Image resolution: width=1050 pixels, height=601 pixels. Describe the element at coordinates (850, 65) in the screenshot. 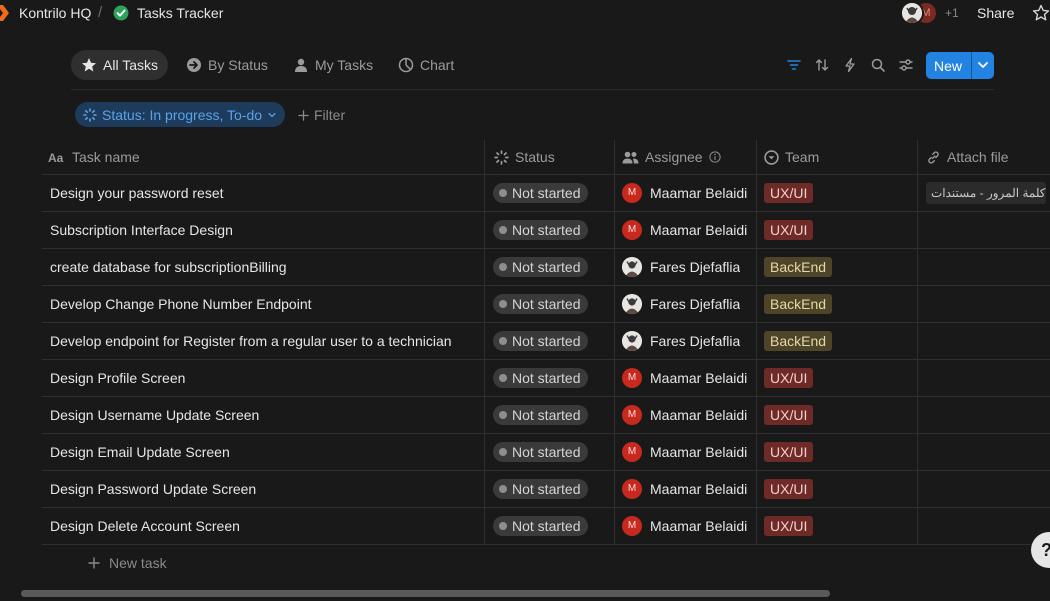

I see `automation-bolt-icon` at that location.